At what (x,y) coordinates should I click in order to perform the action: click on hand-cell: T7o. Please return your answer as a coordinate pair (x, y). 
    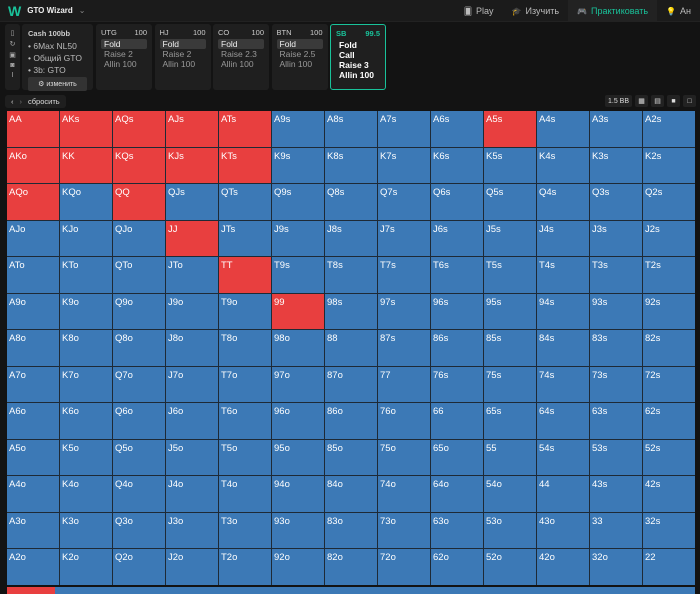
    Looking at the image, I should click on (245, 384).